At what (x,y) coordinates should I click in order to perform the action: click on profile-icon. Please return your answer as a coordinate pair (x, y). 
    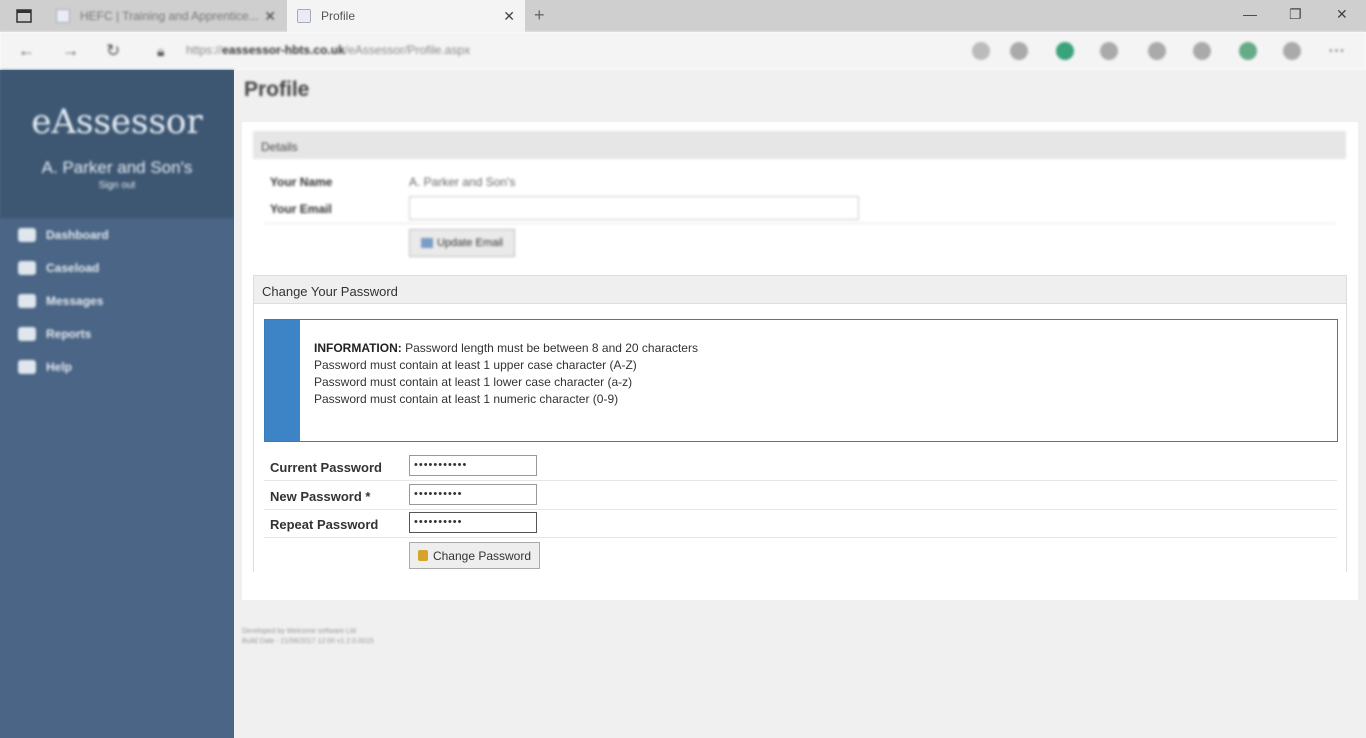
    Looking at the image, I should click on (1292, 51).